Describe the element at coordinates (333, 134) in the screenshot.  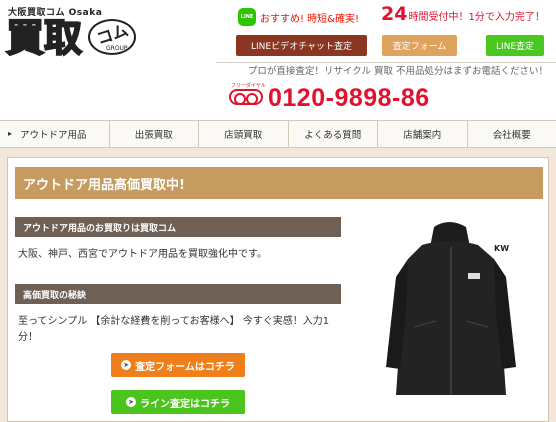
I see `nav-item-faq: よくある質問` at that location.